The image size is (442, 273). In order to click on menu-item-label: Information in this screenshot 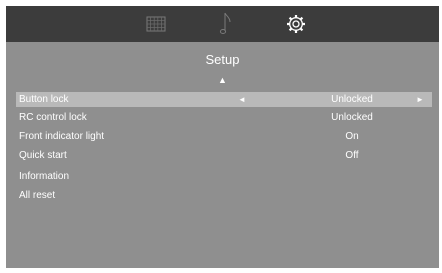, I will do `click(44, 176)`.